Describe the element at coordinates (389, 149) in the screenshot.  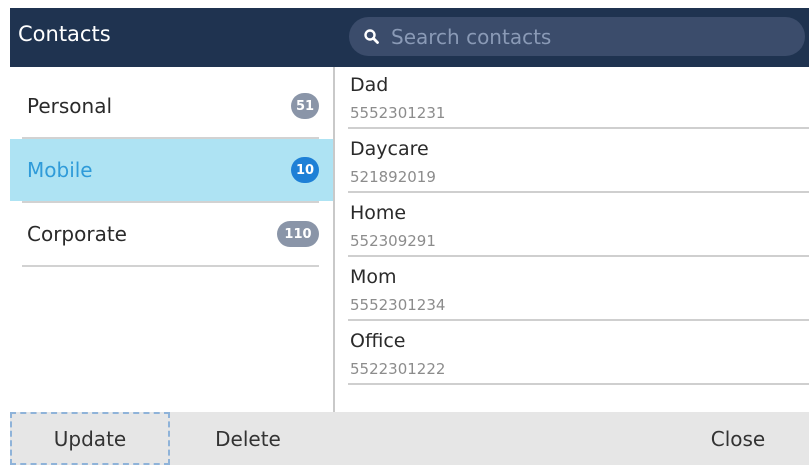
I see `contact-name: Daycare` at that location.